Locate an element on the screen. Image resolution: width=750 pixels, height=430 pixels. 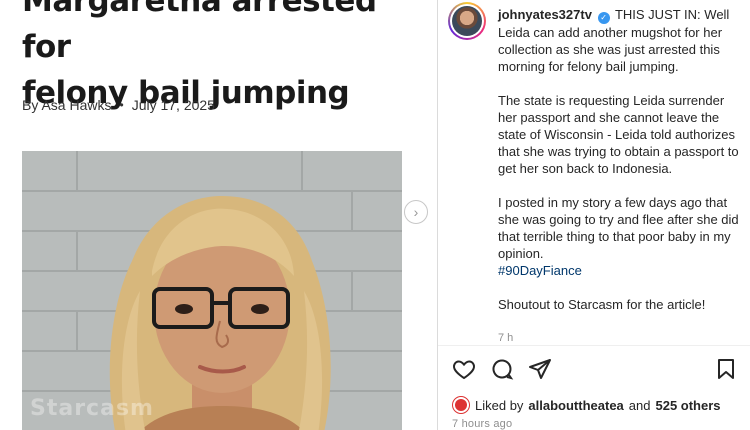
chevron-right-icon: › is located at coordinates (416, 212).